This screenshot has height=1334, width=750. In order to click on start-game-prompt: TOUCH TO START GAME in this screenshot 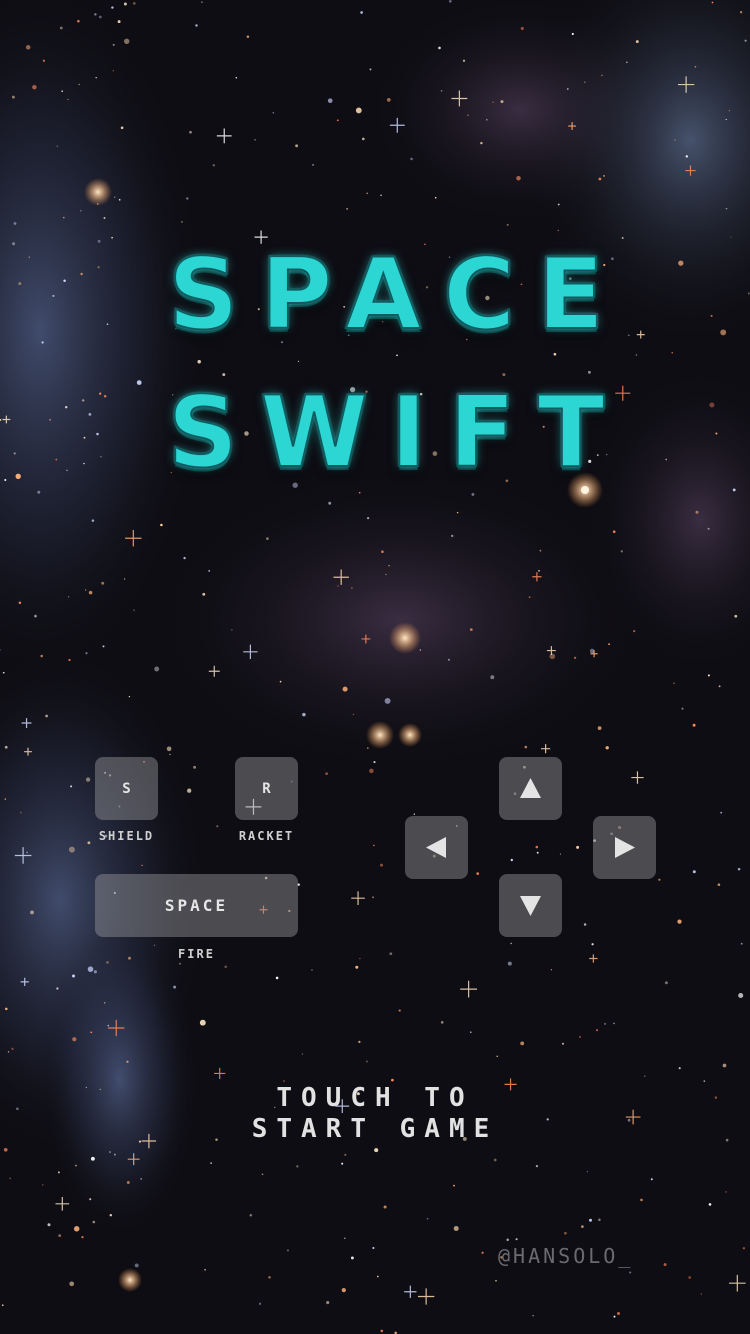, I will do `click(375, 1114)`.